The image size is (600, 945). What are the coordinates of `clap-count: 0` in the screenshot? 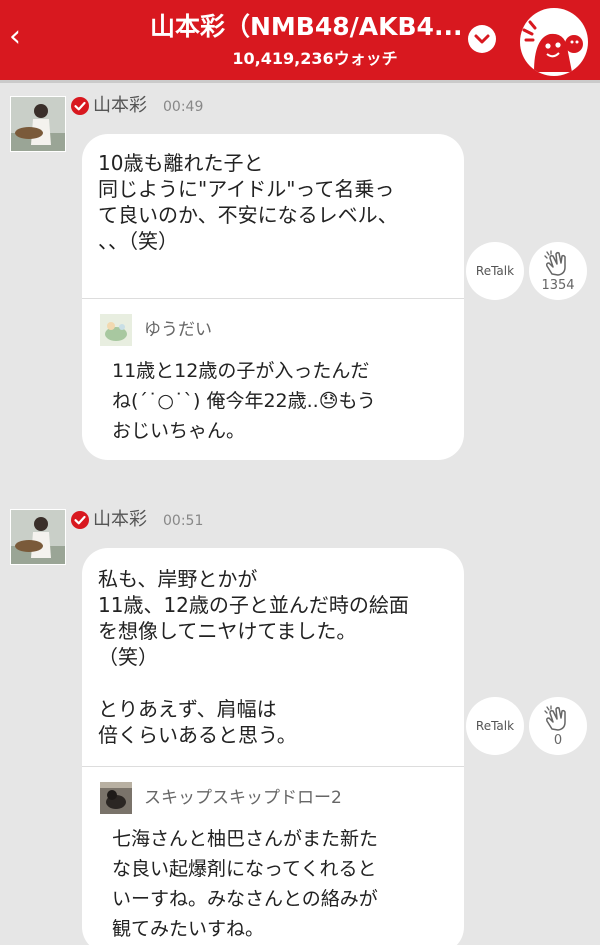 It's located at (558, 740).